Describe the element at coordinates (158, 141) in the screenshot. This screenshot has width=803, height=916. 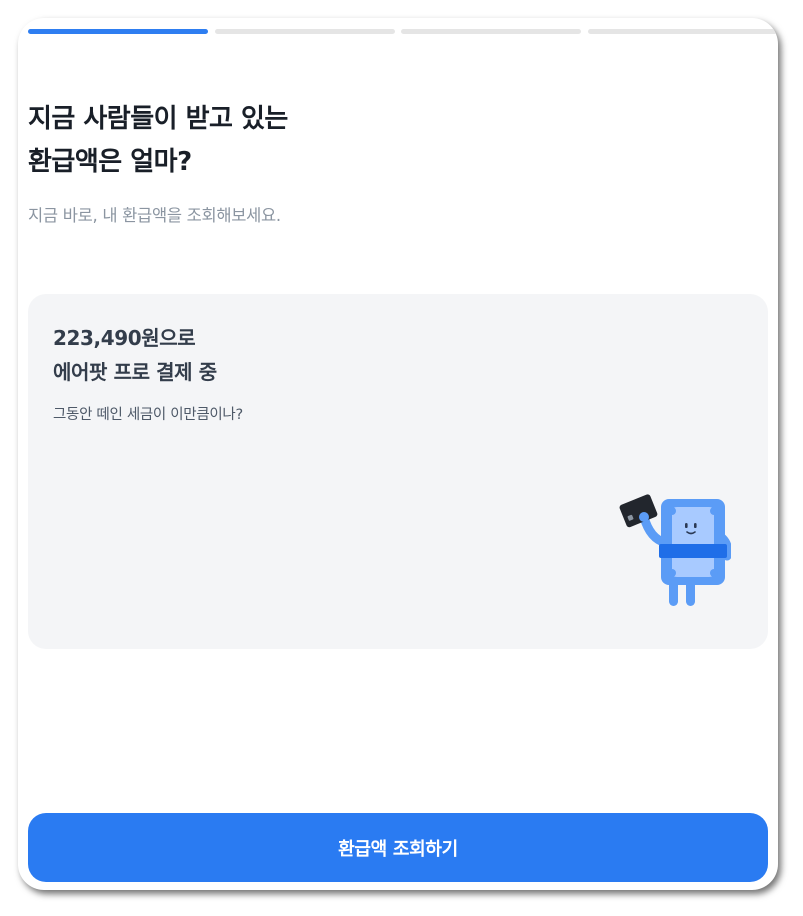
I see `page-title: 지금 사람들이 받고 있는 환급액은 얼마?` at that location.